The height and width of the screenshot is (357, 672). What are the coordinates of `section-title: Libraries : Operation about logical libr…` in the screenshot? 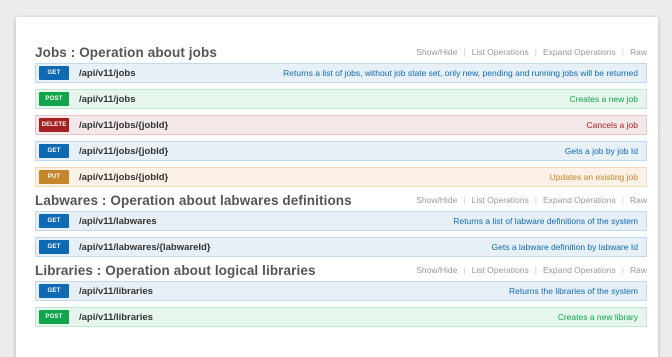 It's located at (175, 270).